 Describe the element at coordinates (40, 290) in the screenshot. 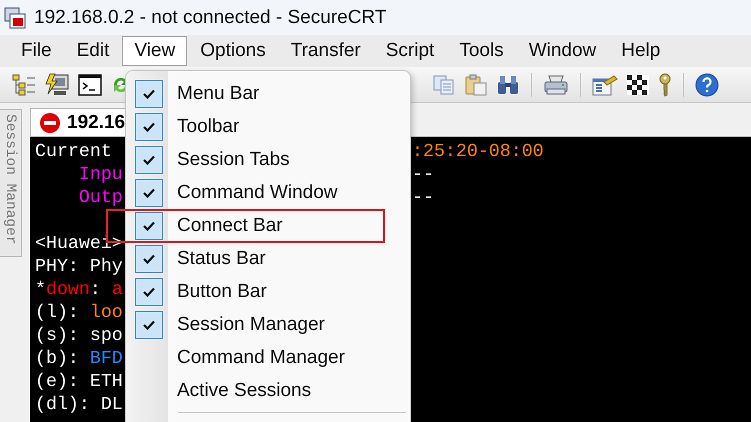

I see `terminal-text: *` at that location.